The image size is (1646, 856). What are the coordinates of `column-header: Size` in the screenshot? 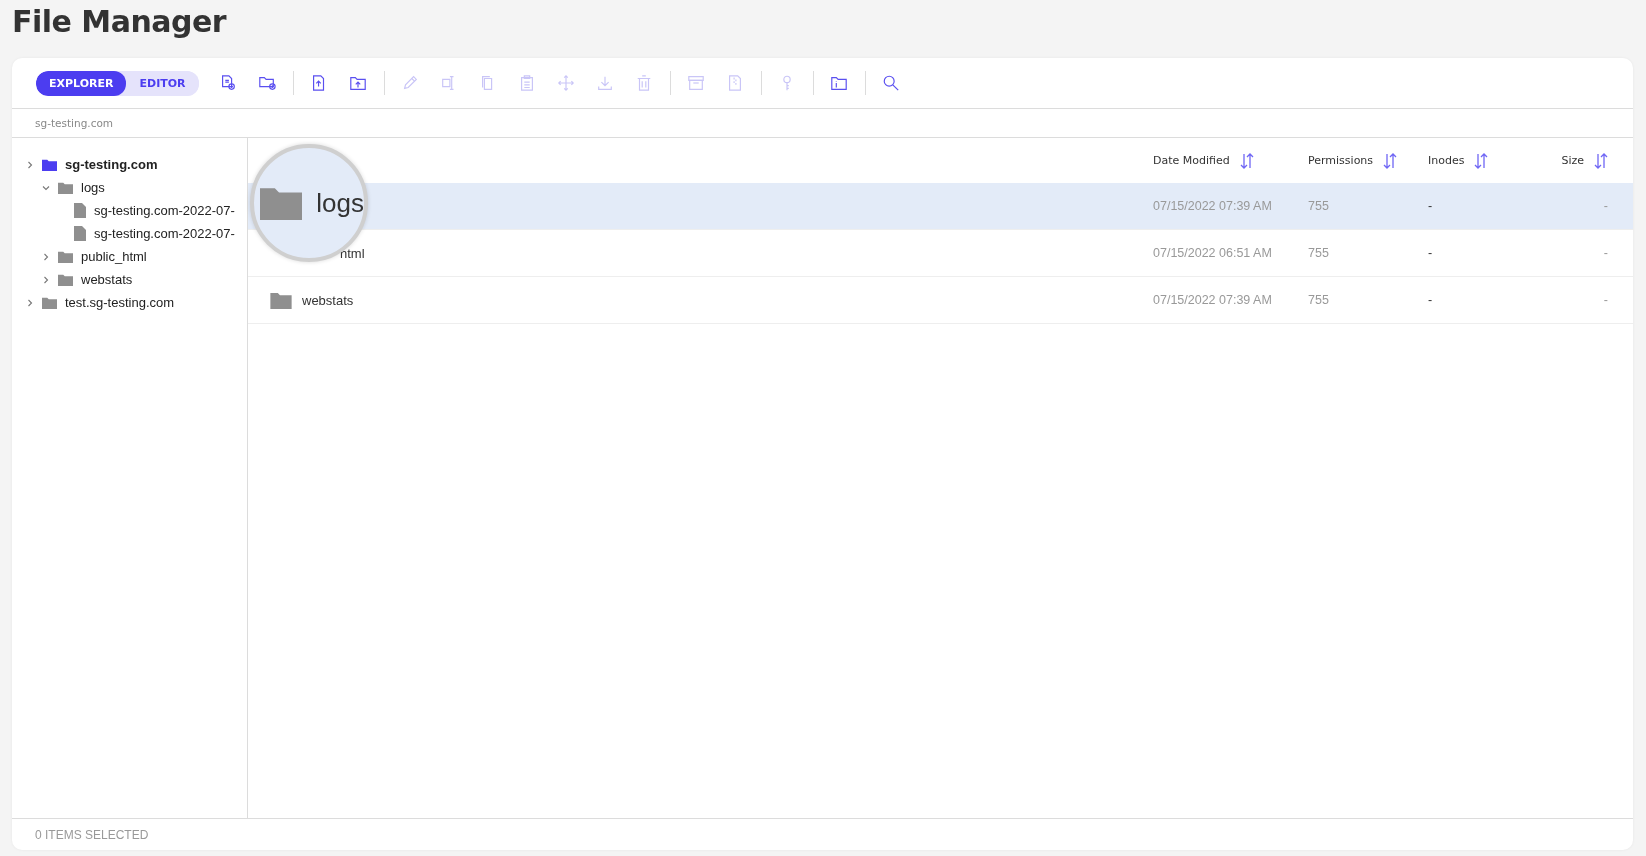 It's located at (1572, 160).